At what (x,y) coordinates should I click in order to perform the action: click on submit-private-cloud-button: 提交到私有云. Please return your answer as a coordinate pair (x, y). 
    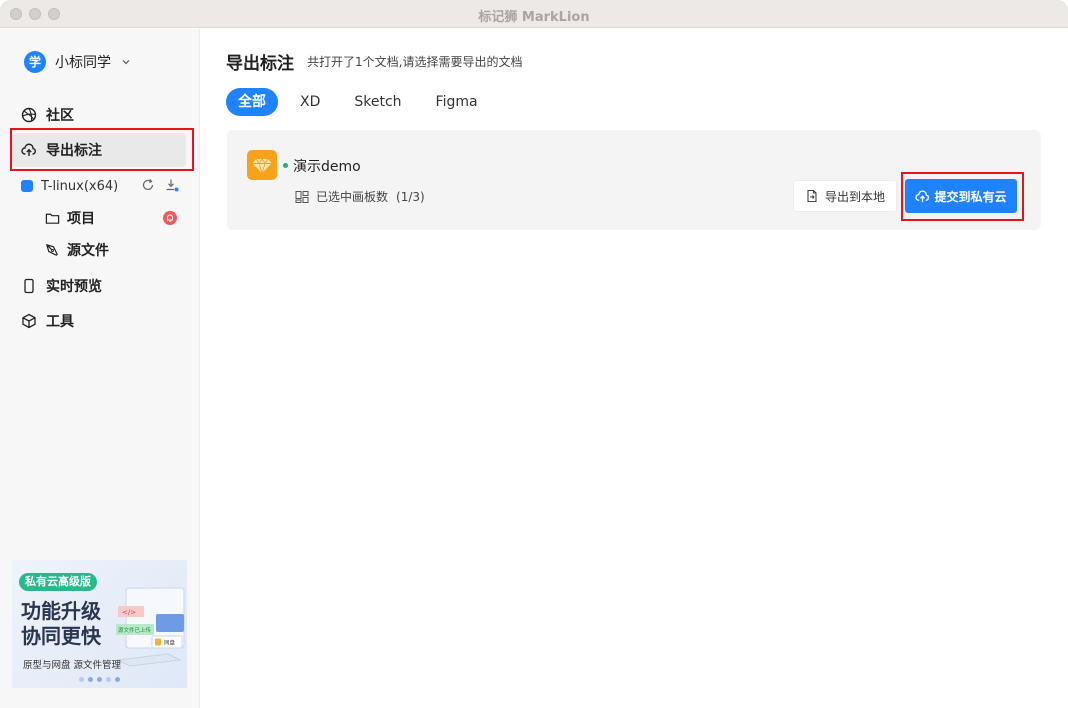
    Looking at the image, I should click on (961, 196).